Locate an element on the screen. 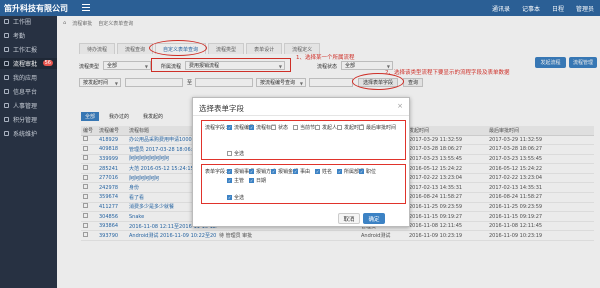 This screenshot has height=288, width=600. points-icon is located at coordinates (6, 119).